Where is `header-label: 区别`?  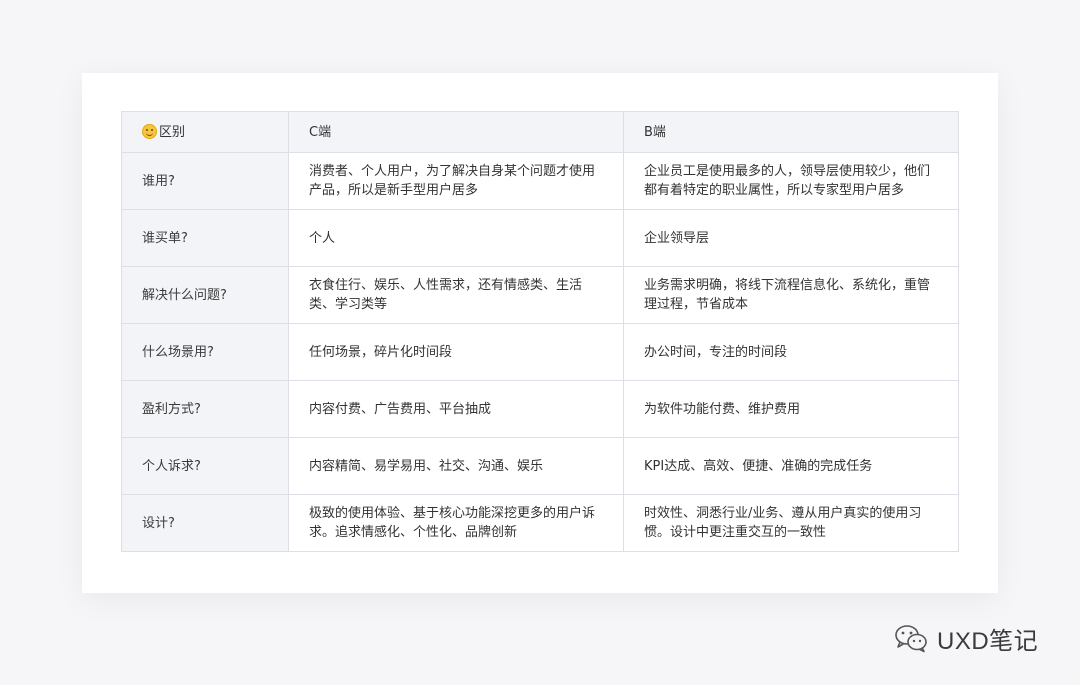
header-label: 区别 is located at coordinates (172, 132).